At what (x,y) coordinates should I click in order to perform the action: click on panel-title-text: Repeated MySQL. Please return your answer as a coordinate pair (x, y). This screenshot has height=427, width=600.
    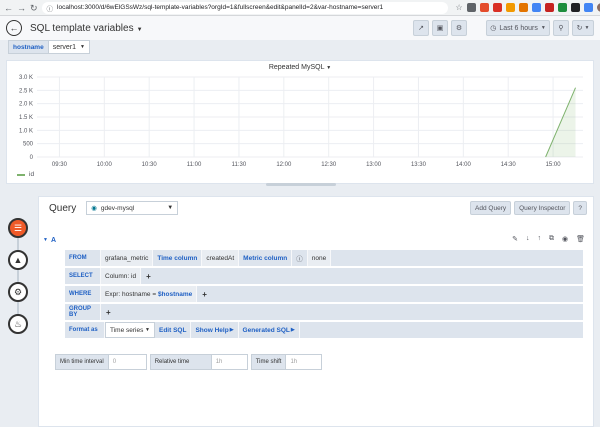
    Looking at the image, I should click on (296, 67).